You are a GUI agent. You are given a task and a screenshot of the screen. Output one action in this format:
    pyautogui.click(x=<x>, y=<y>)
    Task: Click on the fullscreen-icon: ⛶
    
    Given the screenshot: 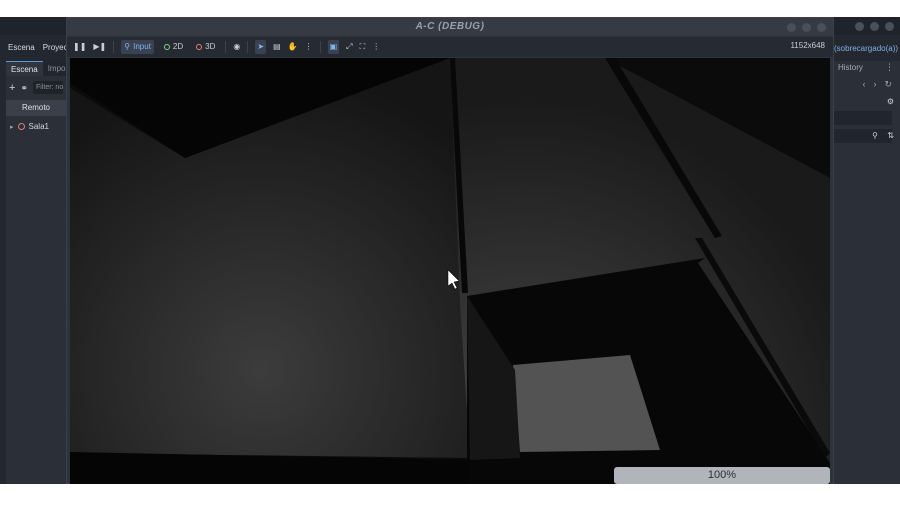 What is the action you would take?
    pyautogui.click(x=363, y=47)
    